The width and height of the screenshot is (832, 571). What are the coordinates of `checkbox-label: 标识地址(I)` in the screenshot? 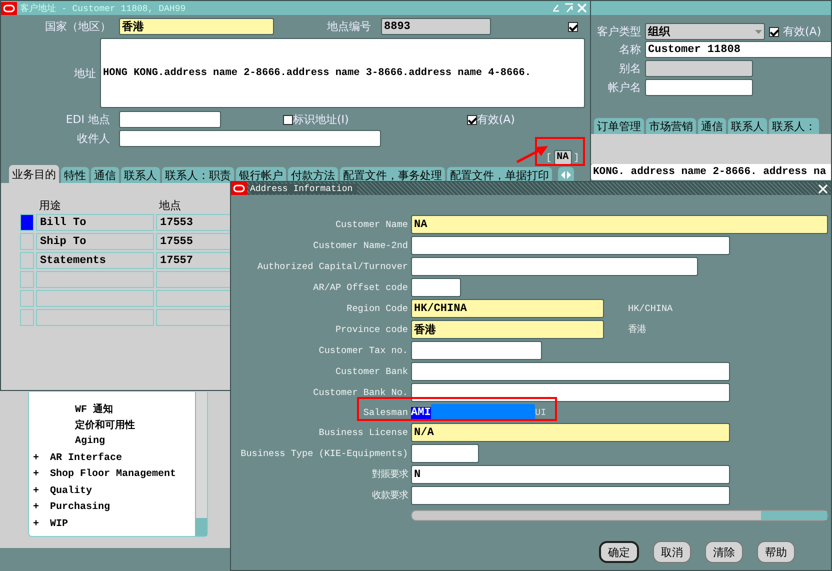 It's located at (321, 119).